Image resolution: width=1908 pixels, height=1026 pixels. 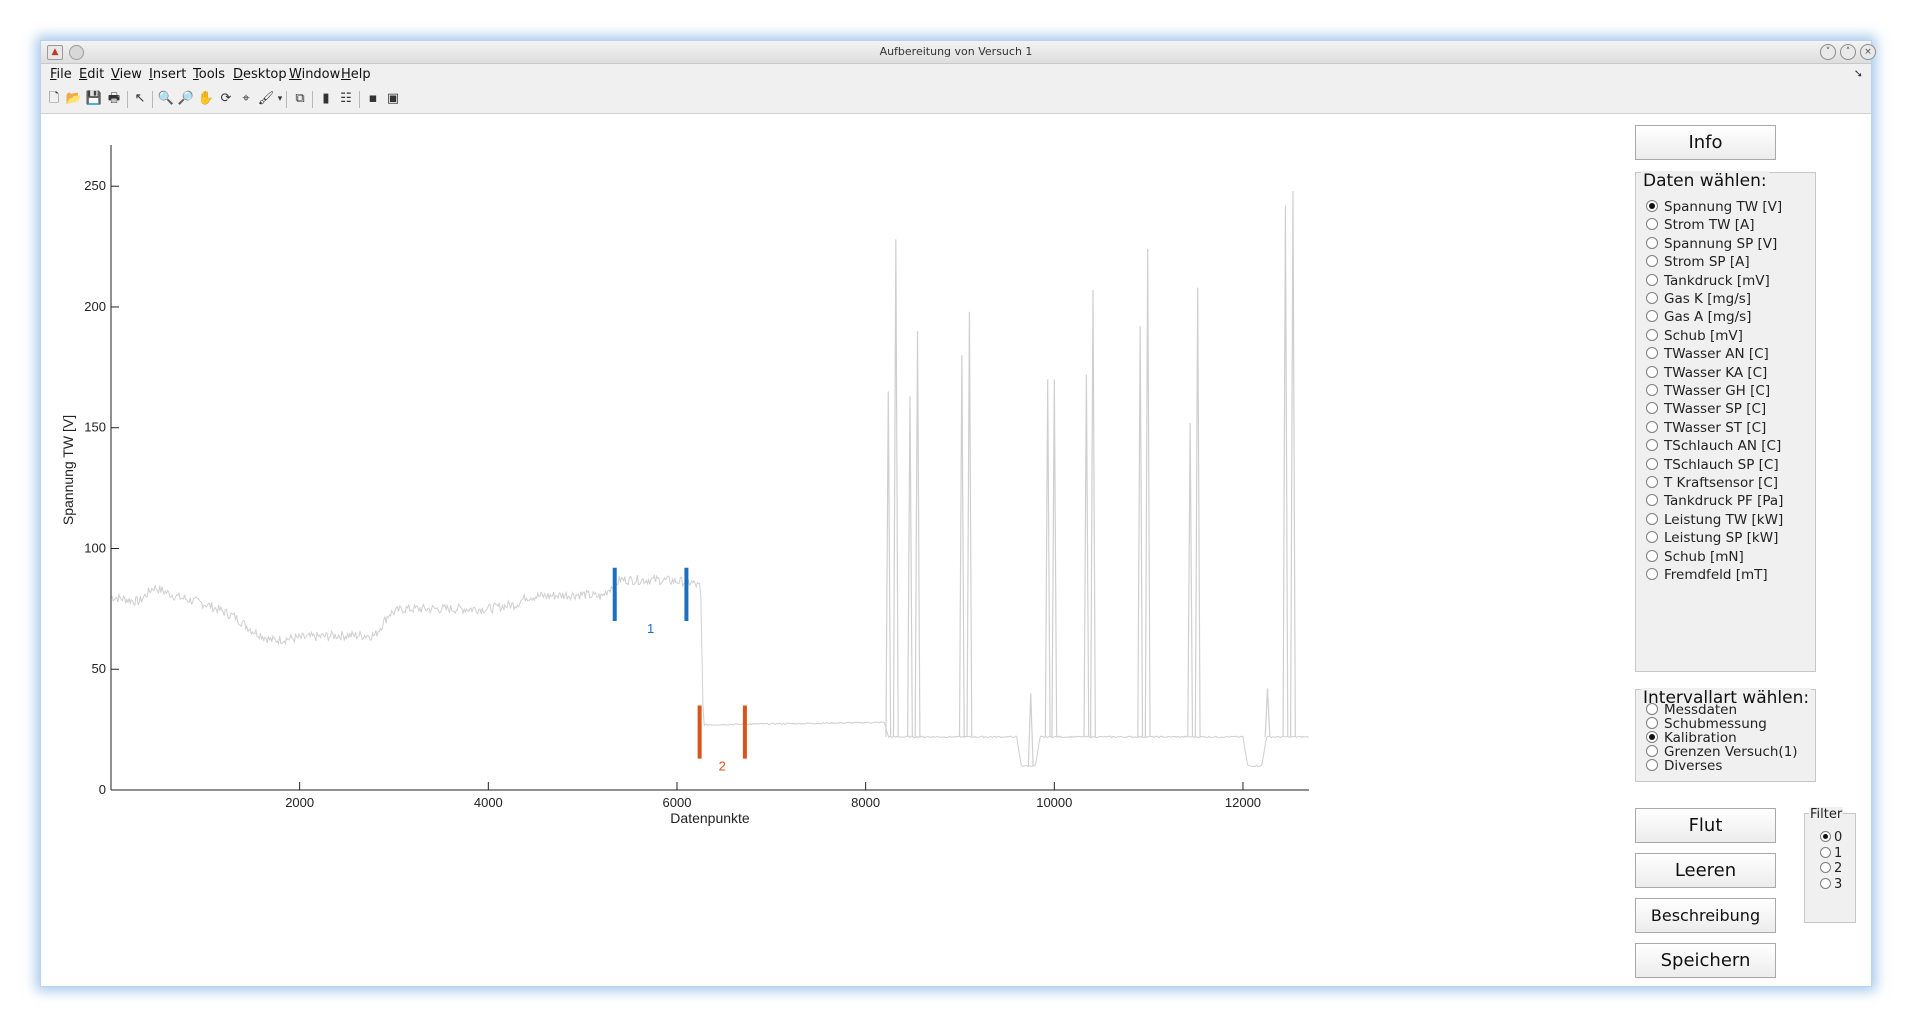 I want to click on zoom-out-icon: 🔎, so click(x=186, y=99).